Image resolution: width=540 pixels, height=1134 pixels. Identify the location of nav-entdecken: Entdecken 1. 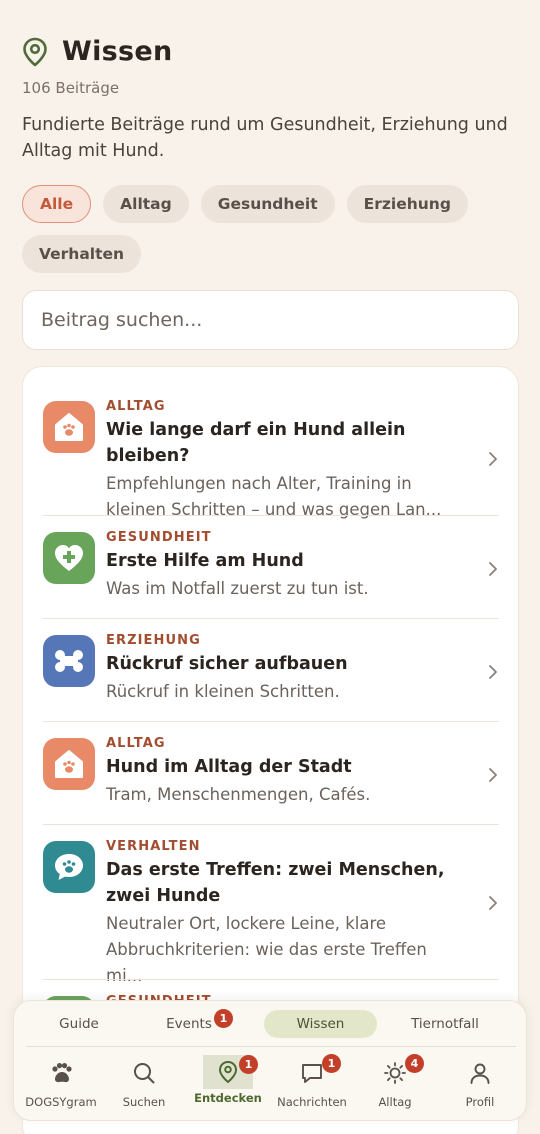
(228, 1080).